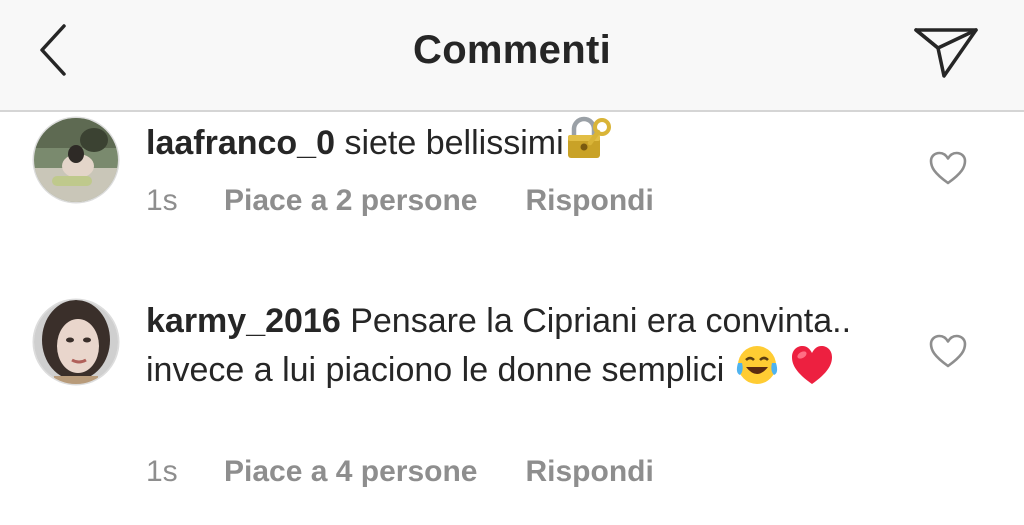 The height and width of the screenshot is (525, 1024). I want to click on comment-likes-link: Piace a 4 persone, so click(350, 472).